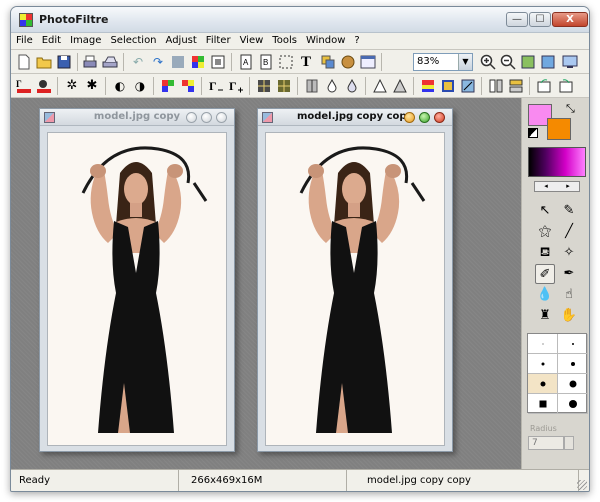  What do you see at coordinates (284, 39) in the screenshot?
I see `menu-tools: Tools` at bounding box center [284, 39].